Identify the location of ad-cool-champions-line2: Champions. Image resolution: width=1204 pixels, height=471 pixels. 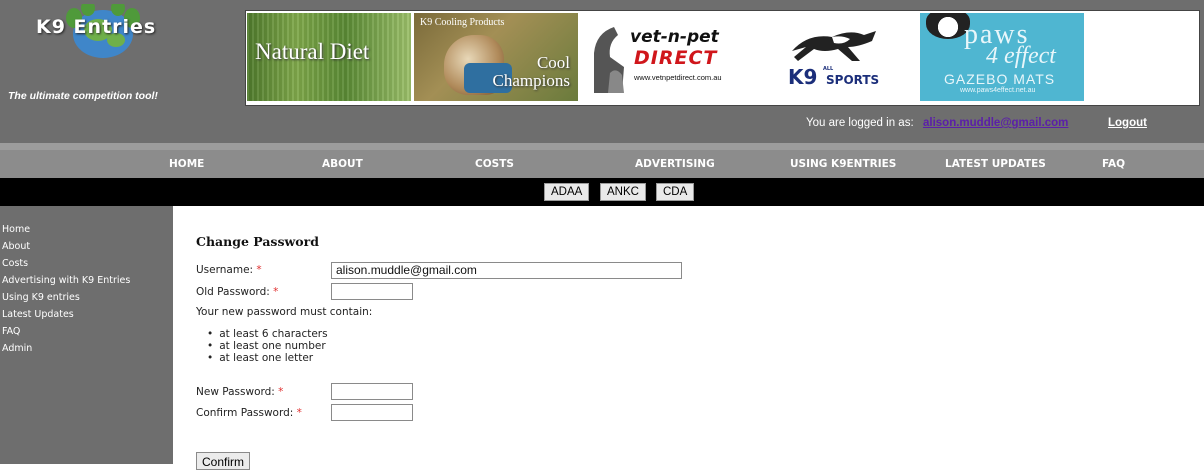
(531, 80).